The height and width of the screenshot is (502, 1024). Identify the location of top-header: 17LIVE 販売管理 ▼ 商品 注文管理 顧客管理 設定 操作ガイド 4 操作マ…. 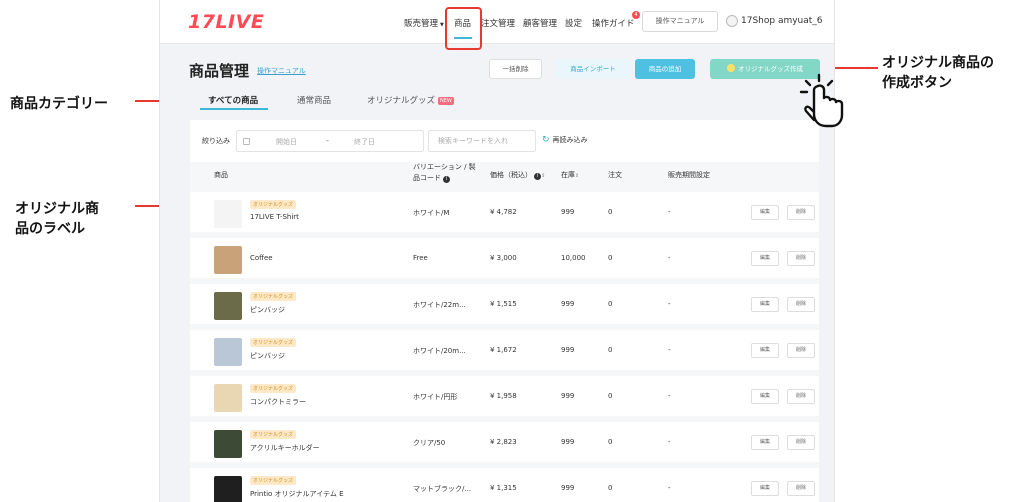
(497, 22).